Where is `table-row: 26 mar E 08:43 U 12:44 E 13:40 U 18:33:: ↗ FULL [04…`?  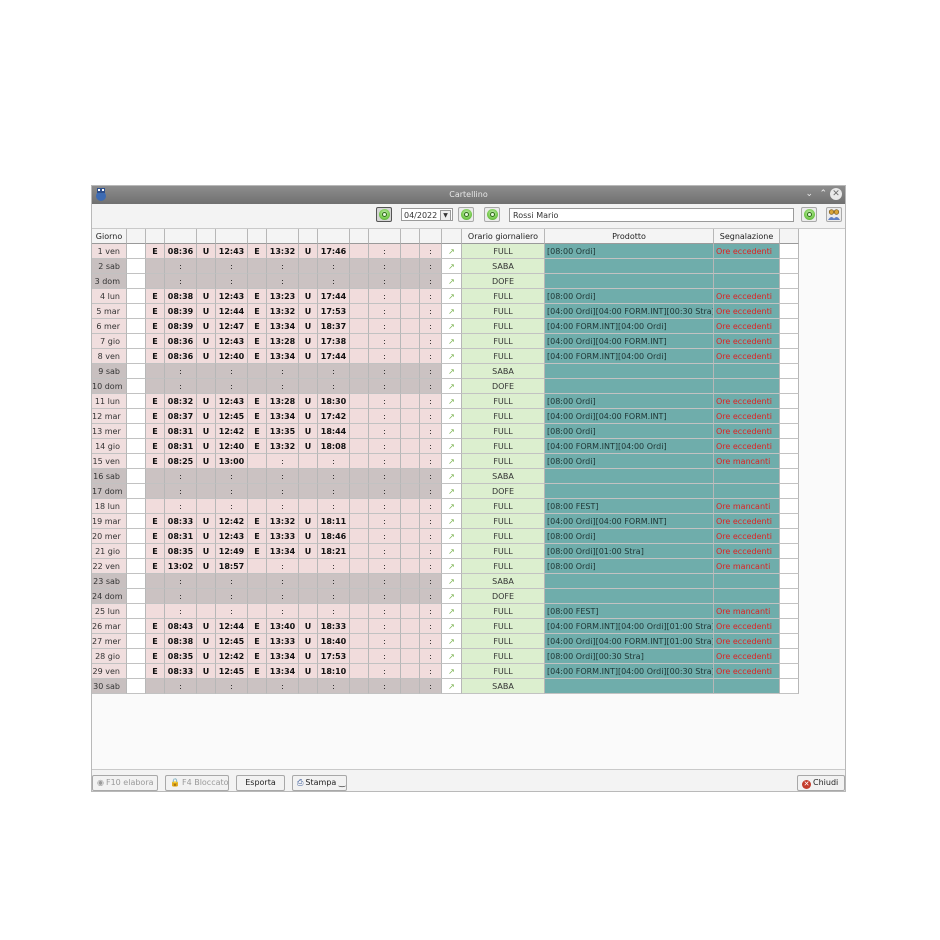 table-row: 26 mar E 08:43 U 12:44 E 13:40 U 18:33:: ↗ FULL [04… is located at coordinates (445, 626).